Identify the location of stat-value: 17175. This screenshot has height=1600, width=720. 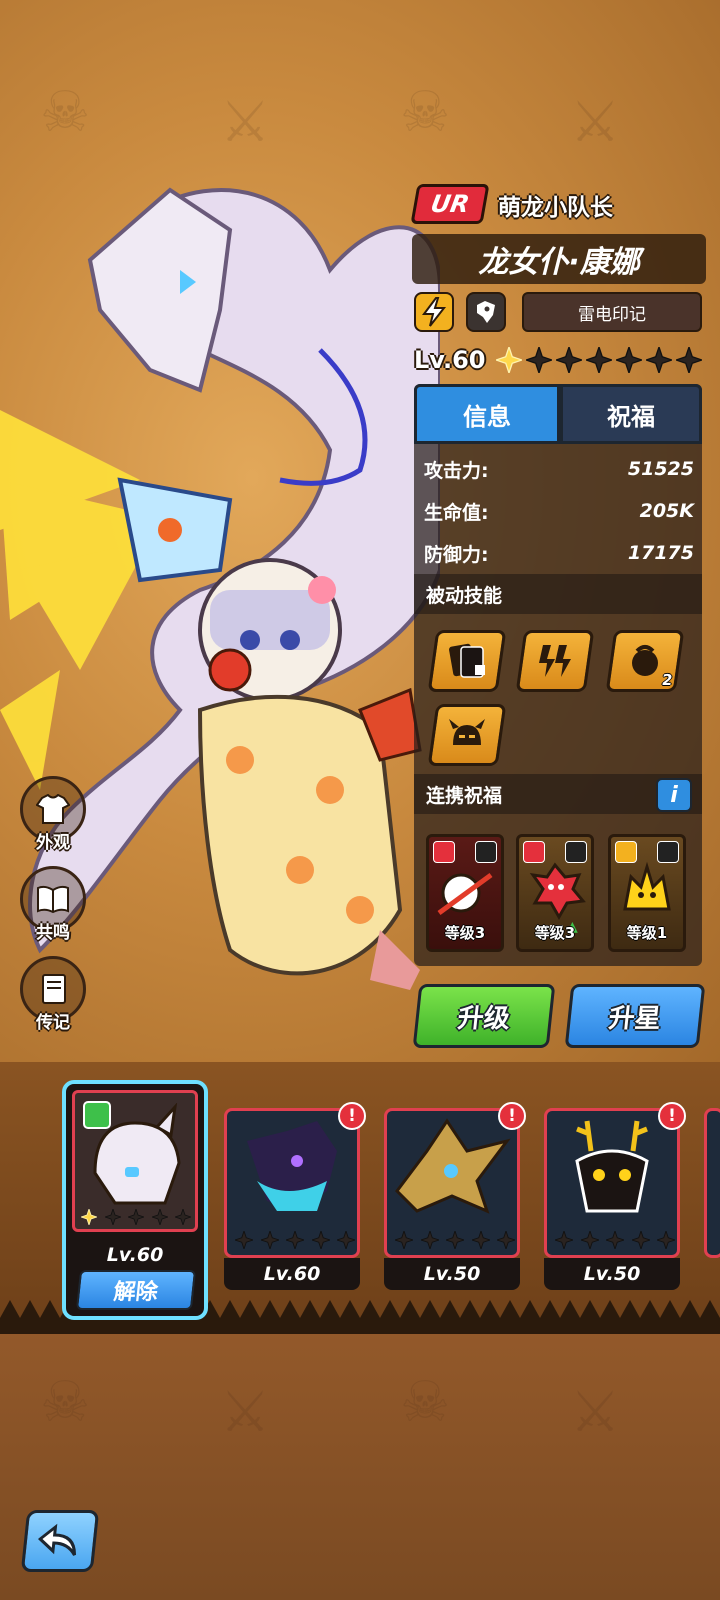
(660, 553).